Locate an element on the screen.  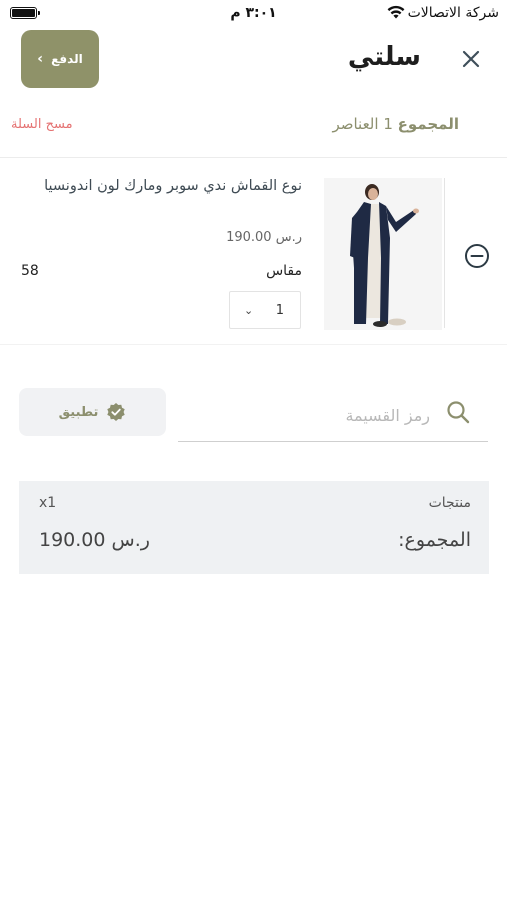
wifi-icon is located at coordinates (396, 12).